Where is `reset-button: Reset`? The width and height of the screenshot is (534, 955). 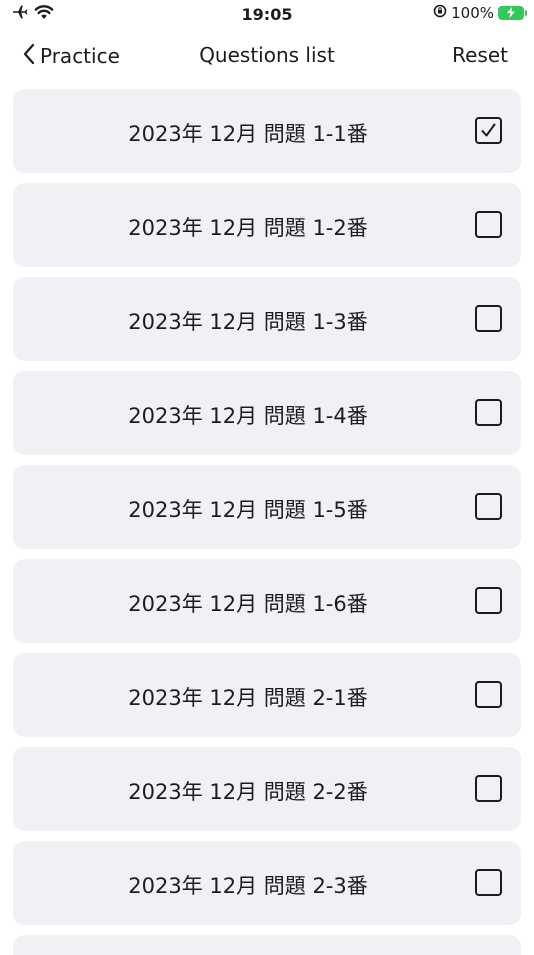 reset-button: Reset is located at coordinates (480, 55).